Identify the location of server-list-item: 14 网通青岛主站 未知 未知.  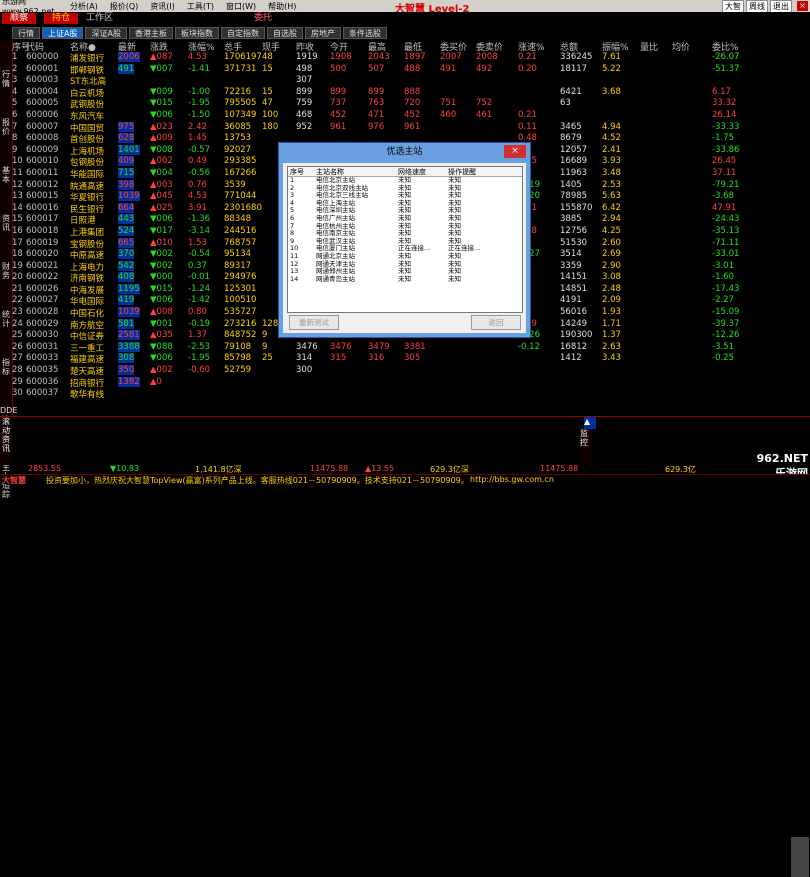
(405, 279).